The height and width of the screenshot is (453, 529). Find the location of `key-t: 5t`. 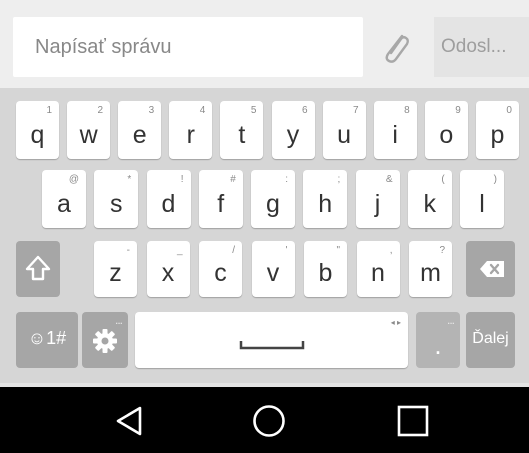

key-t: 5t is located at coordinates (242, 130).